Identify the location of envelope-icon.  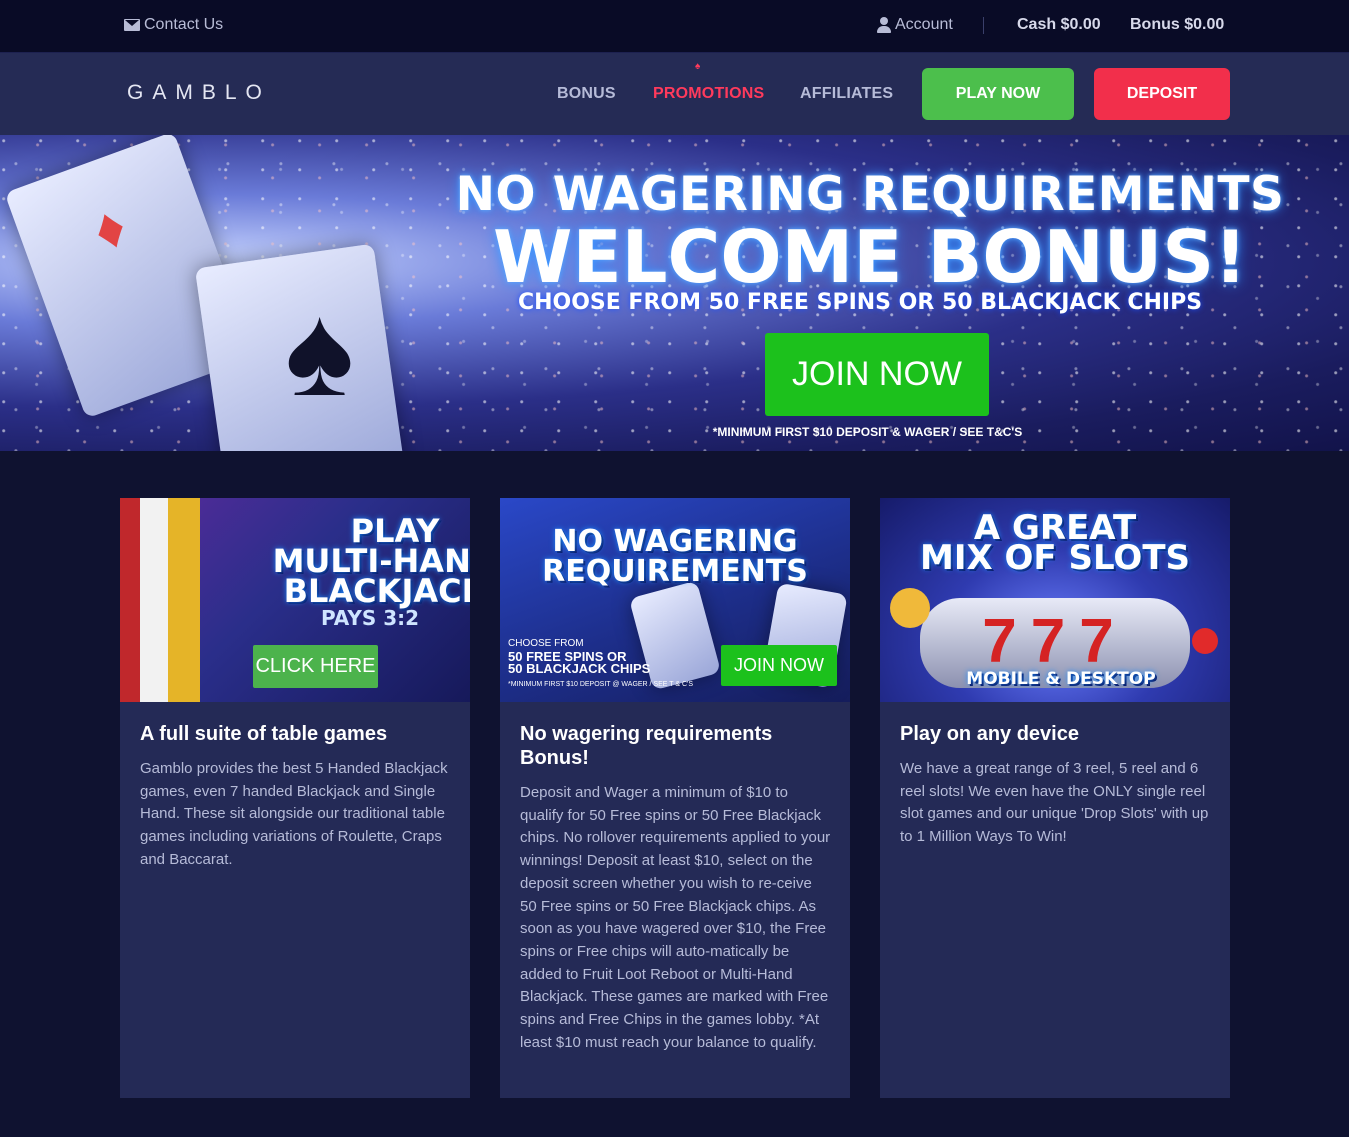
(132, 25).